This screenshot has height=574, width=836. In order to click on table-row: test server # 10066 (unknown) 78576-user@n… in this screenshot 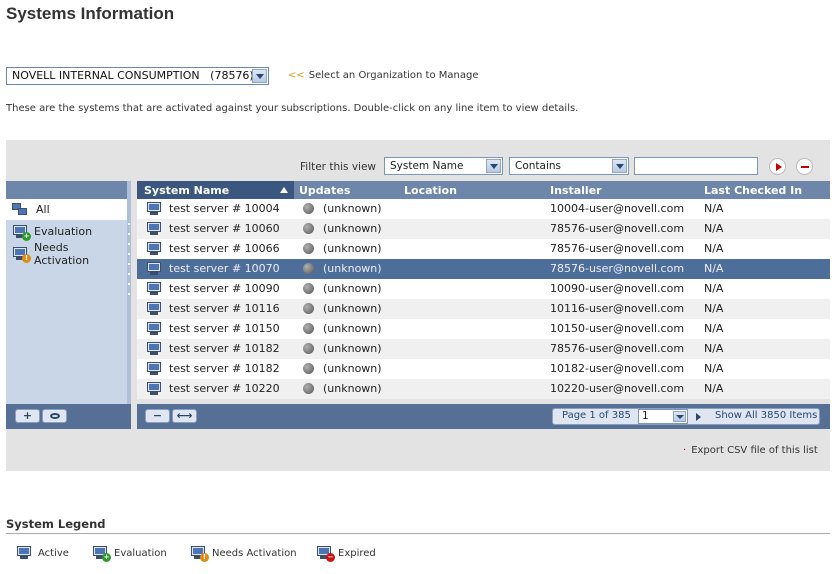, I will do `click(483, 249)`.